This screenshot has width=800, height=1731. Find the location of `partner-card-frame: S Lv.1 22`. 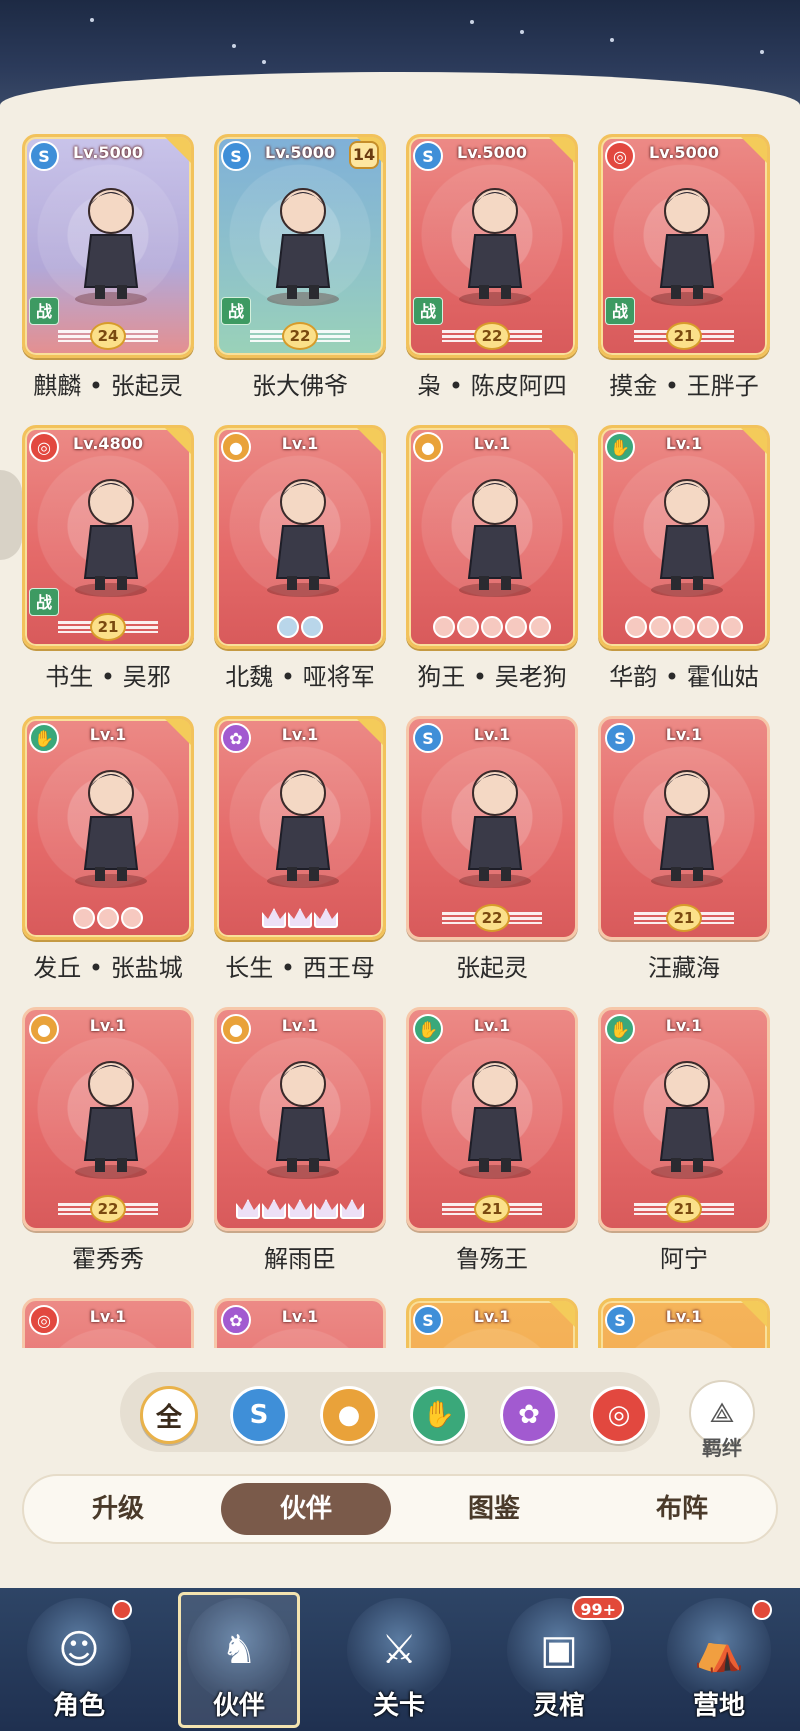

partner-card-frame: S Lv.1 22 is located at coordinates (492, 828).